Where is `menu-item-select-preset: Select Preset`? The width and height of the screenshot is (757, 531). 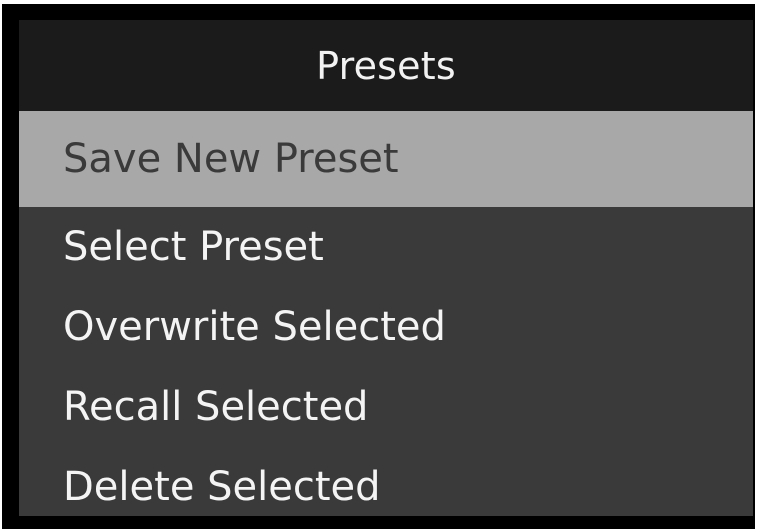 menu-item-select-preset: Select Preset is located at coordinates (386, 247).